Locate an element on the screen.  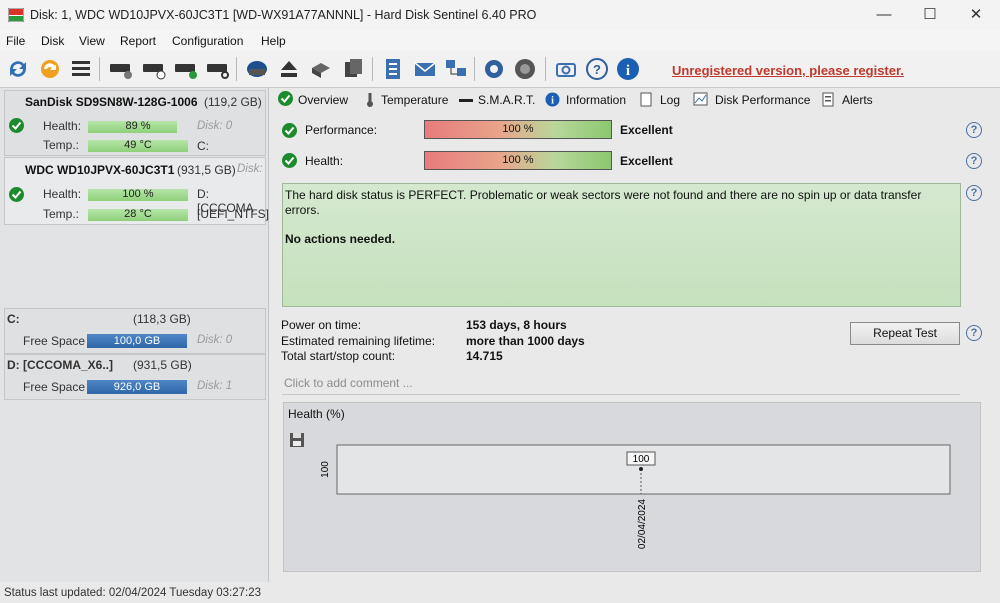
lifetime-value: more than 1000 days is located at coordinates (525, 341).